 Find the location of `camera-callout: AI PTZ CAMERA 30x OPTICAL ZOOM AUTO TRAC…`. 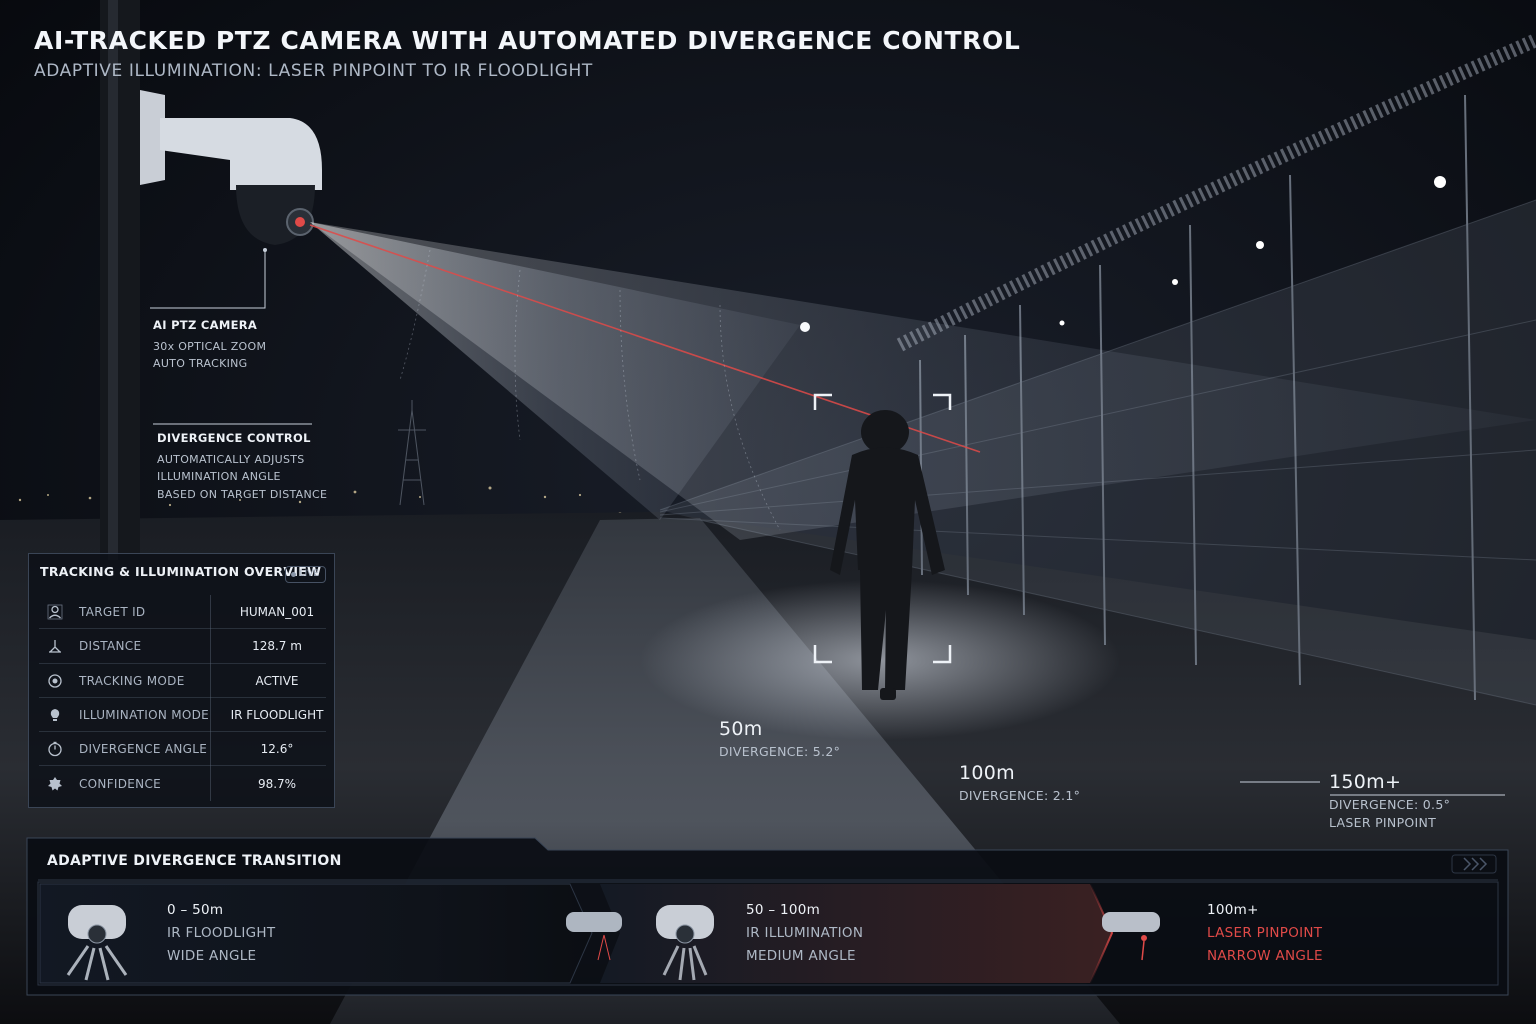

camera-callout: AI PTZ CAMERA 30x OPTICAL ZOOM AUTO TRAC… is located at coordinates (209, 345).